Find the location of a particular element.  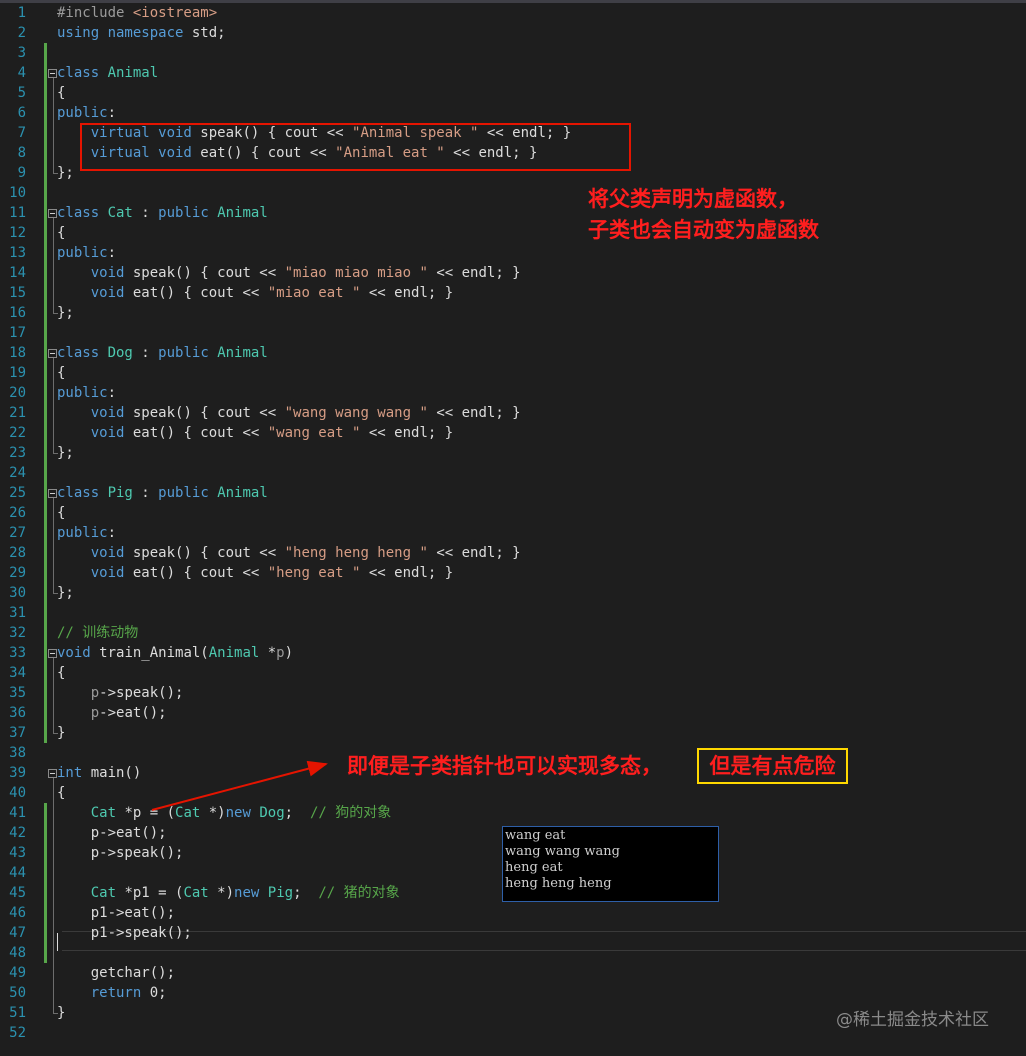

line-number: 3 is located at coordinates (21, 53).